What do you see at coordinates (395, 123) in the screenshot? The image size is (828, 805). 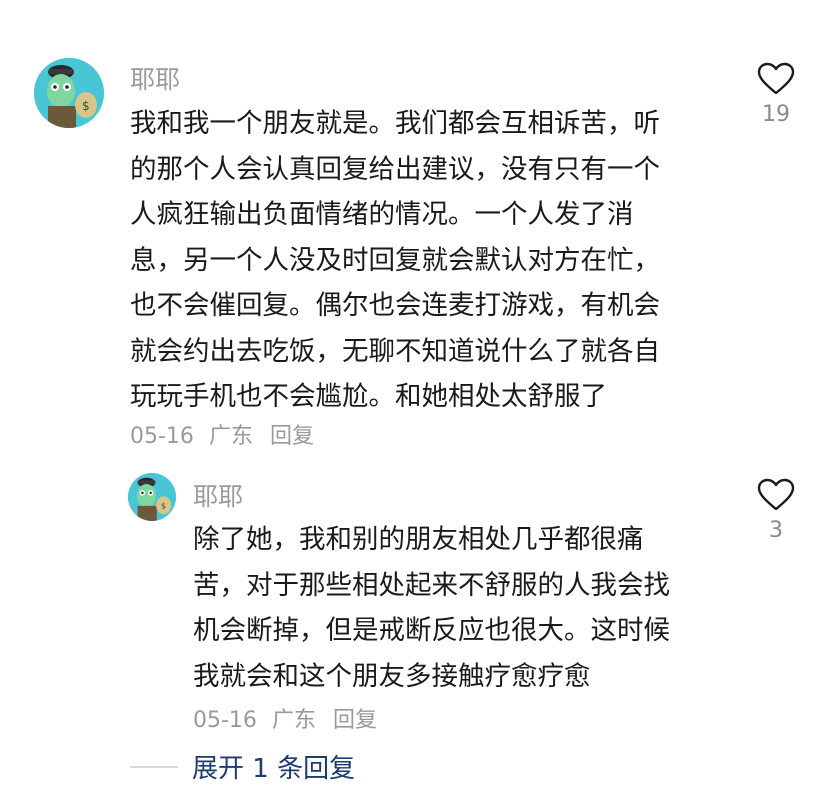 I see `comment-line: 我和我一个朋友就是。我们都会互相诉苦，听` at bounding box center [395, 123].